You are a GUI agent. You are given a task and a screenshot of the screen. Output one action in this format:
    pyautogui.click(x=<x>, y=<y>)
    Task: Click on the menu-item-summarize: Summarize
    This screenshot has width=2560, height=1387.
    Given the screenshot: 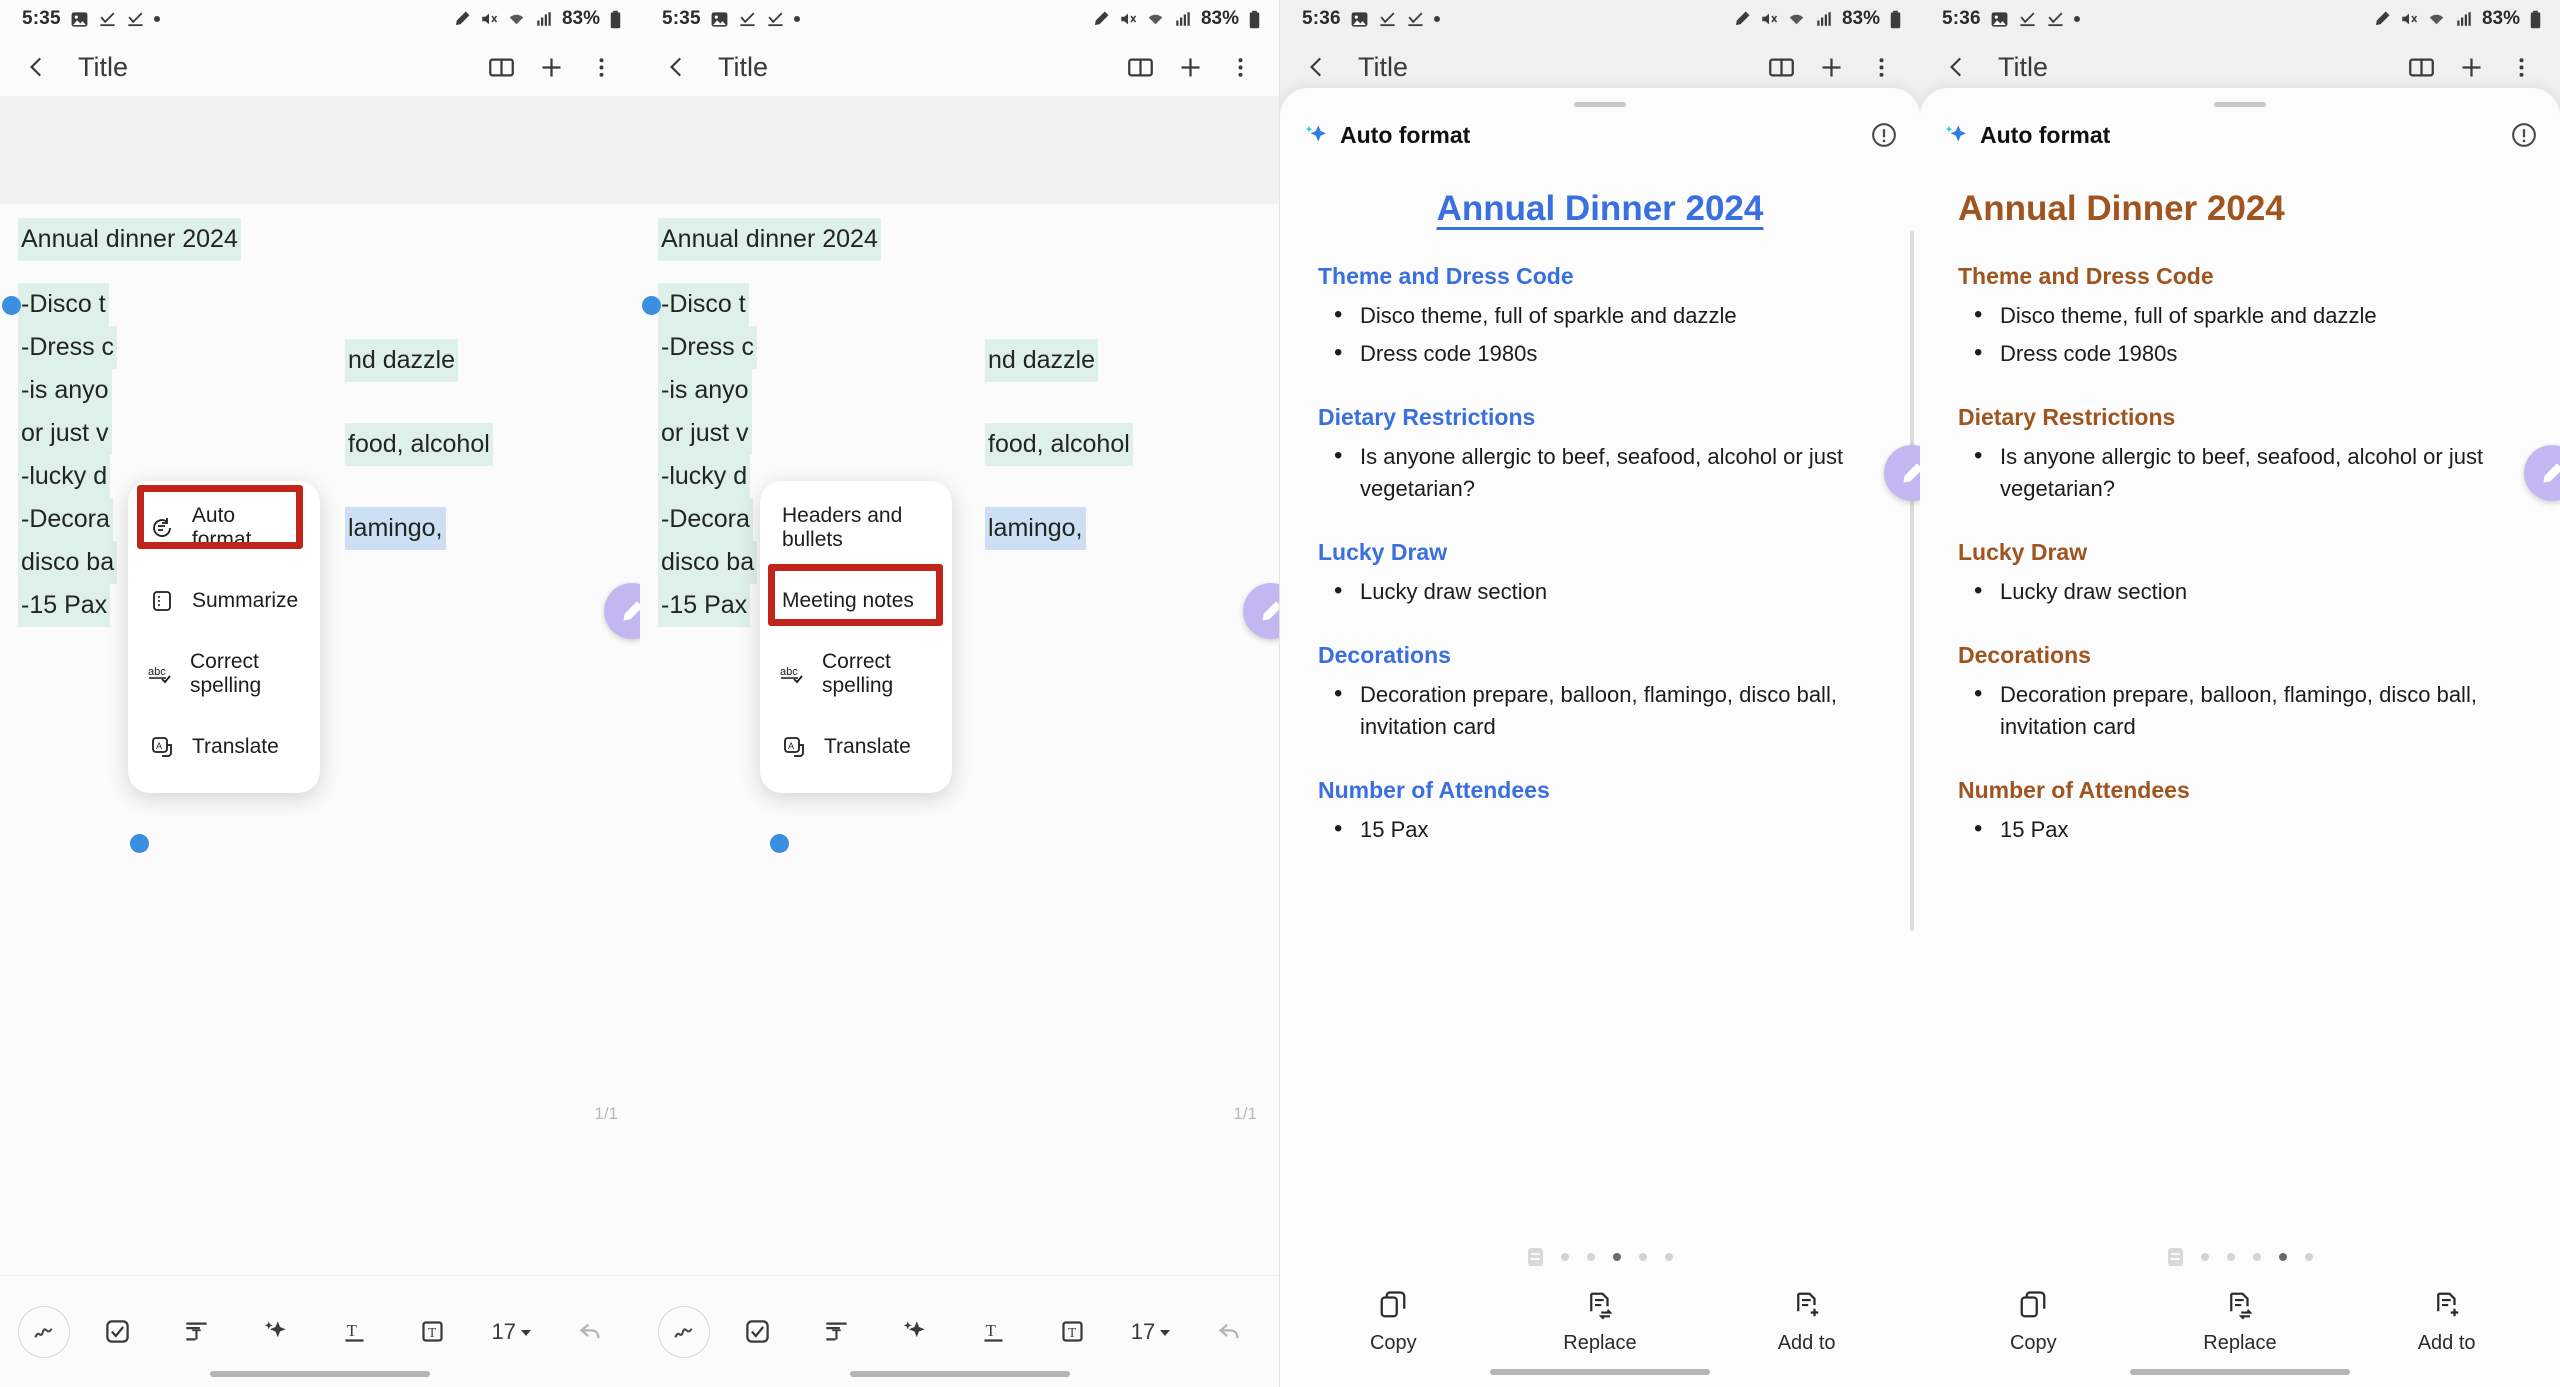 What is the action you would take?
    pyautogui.click(x=224, y=600)
    